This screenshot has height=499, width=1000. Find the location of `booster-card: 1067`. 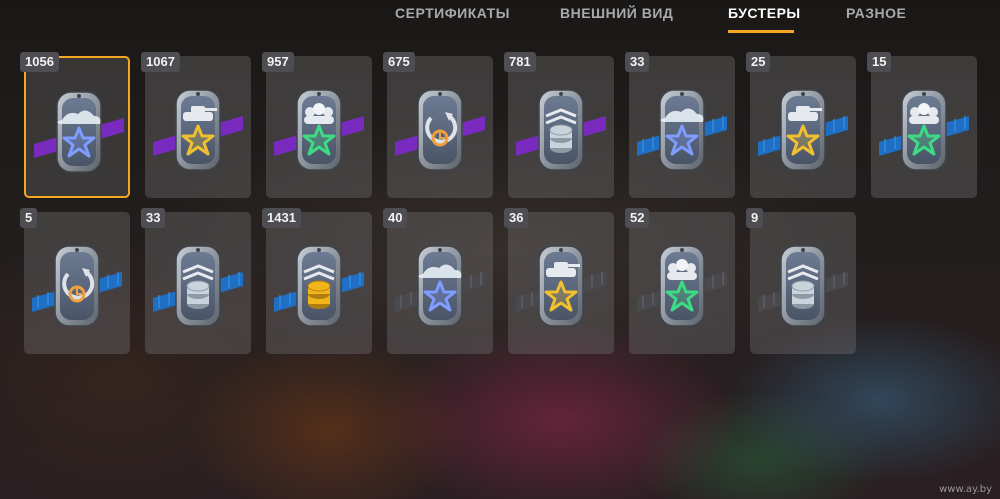

booster-card: 1067 is located at coordinates (196, 125).